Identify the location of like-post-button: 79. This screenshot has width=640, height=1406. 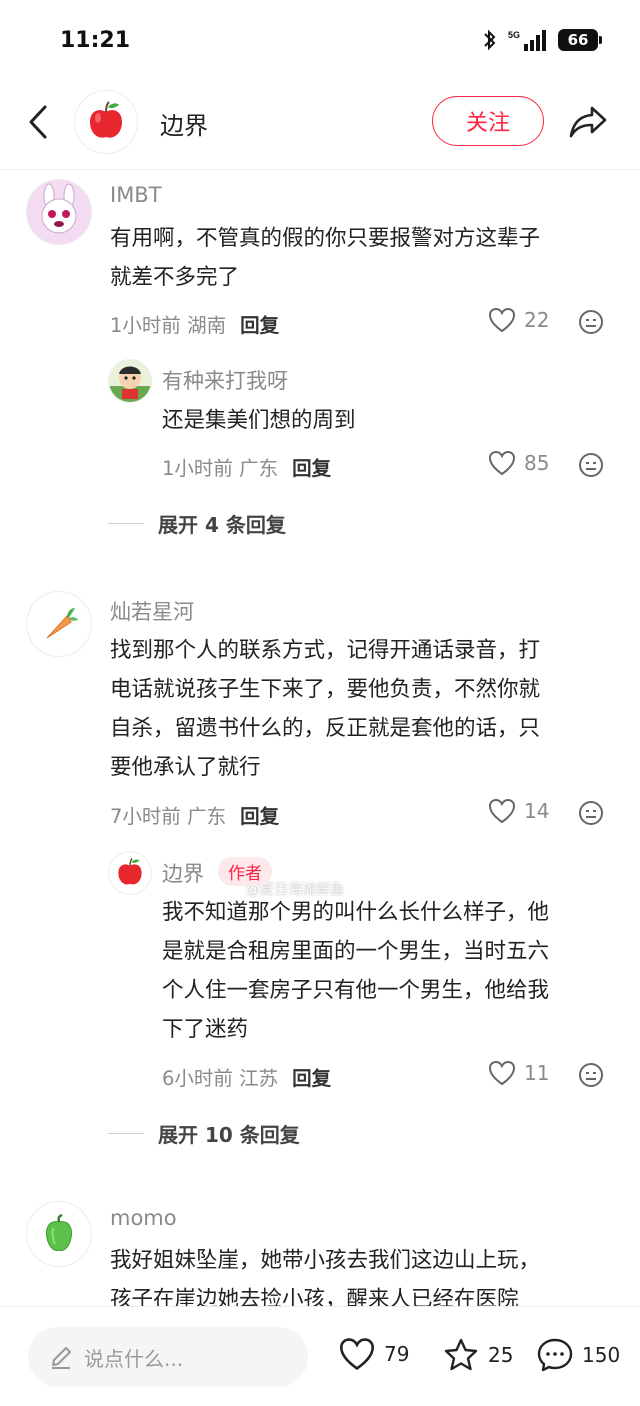
(373, 1354).